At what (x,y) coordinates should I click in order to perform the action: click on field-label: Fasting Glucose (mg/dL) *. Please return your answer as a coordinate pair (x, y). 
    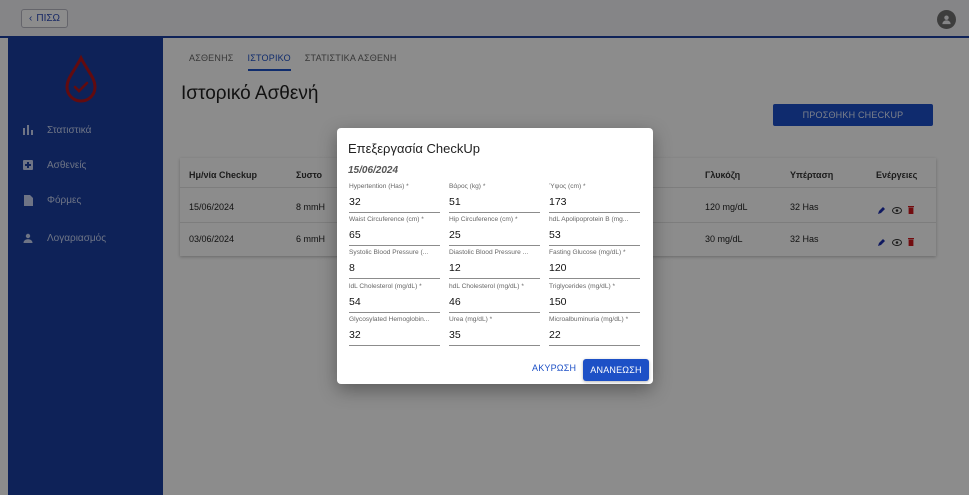
    Looking at the image, I should click on (587, 252).